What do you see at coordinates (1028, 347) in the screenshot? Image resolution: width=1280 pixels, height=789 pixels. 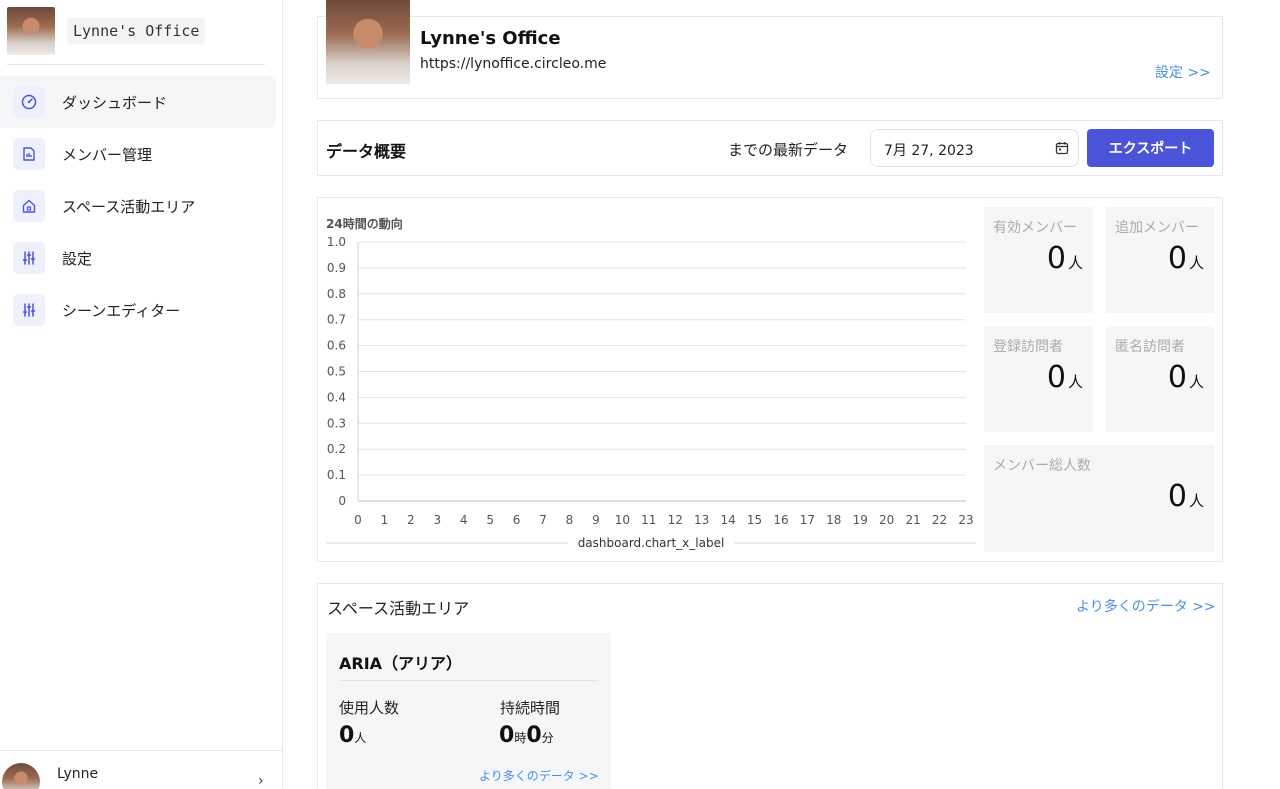 I see `stat-label: 登録訪問者` at bounding box center [1028, 347].